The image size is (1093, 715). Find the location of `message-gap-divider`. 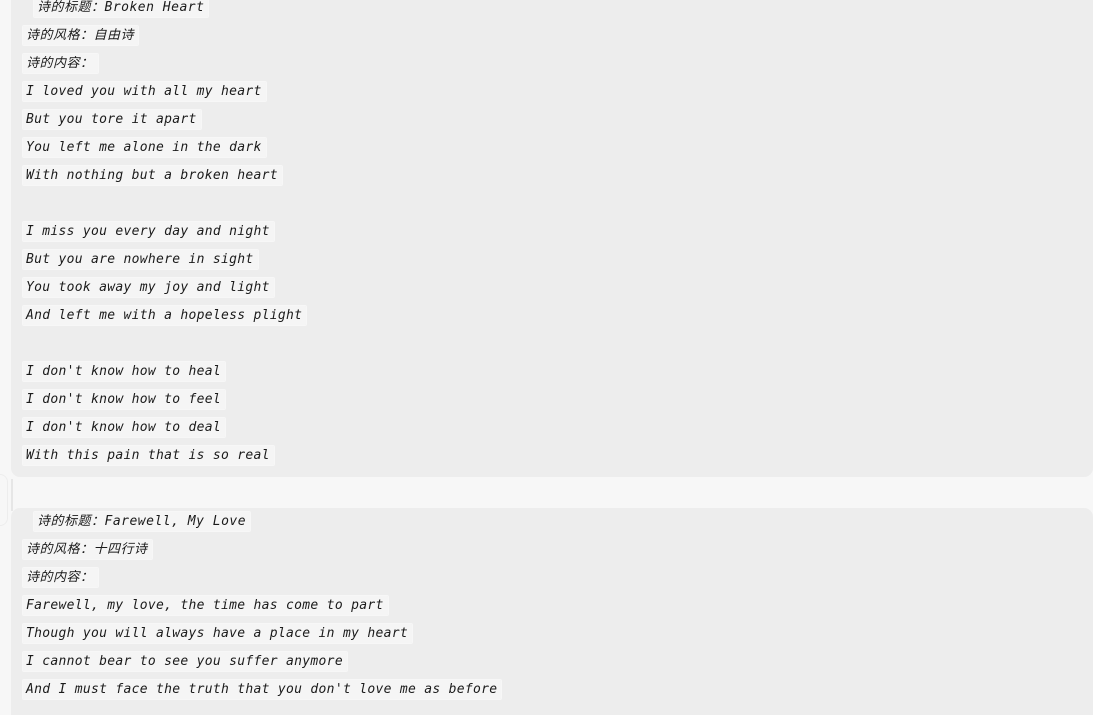

message-gap-divider is located at coordinates (12, 495).